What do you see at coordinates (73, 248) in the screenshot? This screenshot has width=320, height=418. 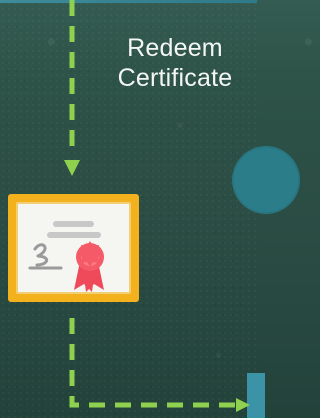 I see `certificate-icon` at bounding box center [73, 248].